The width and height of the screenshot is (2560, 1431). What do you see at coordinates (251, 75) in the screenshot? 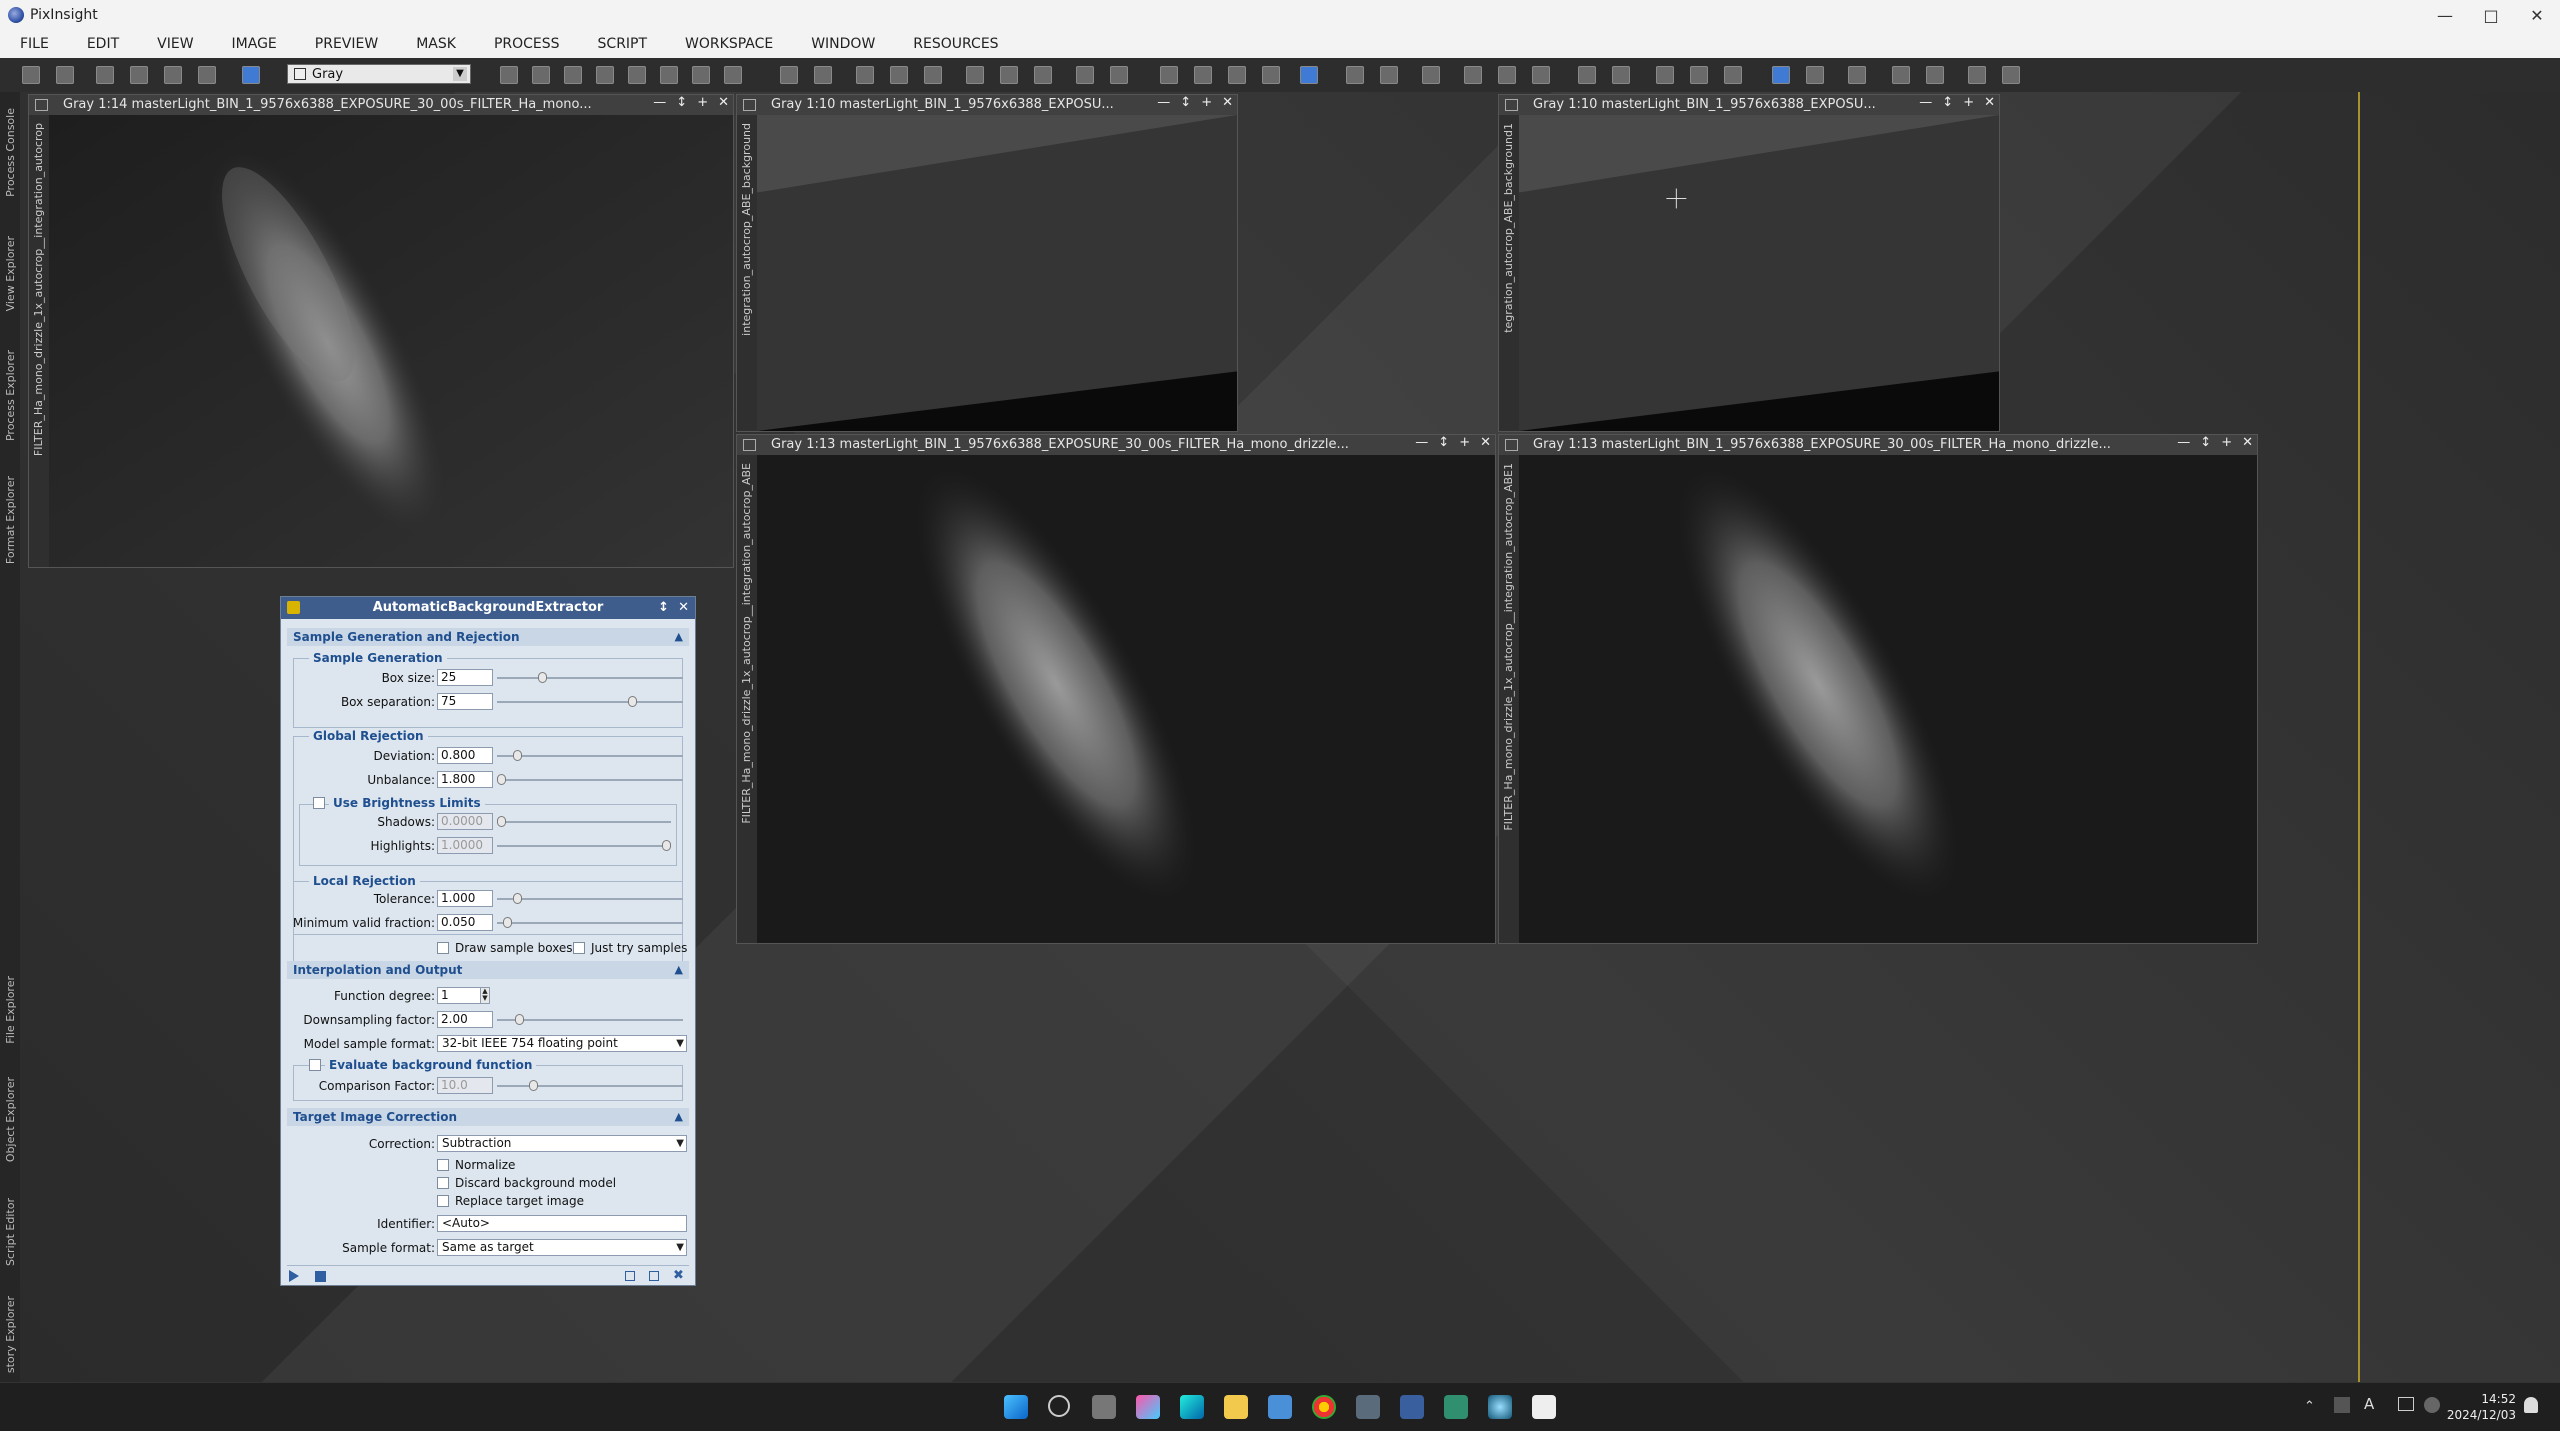
I see `color-space-icon` at bounding box center [251, 75].